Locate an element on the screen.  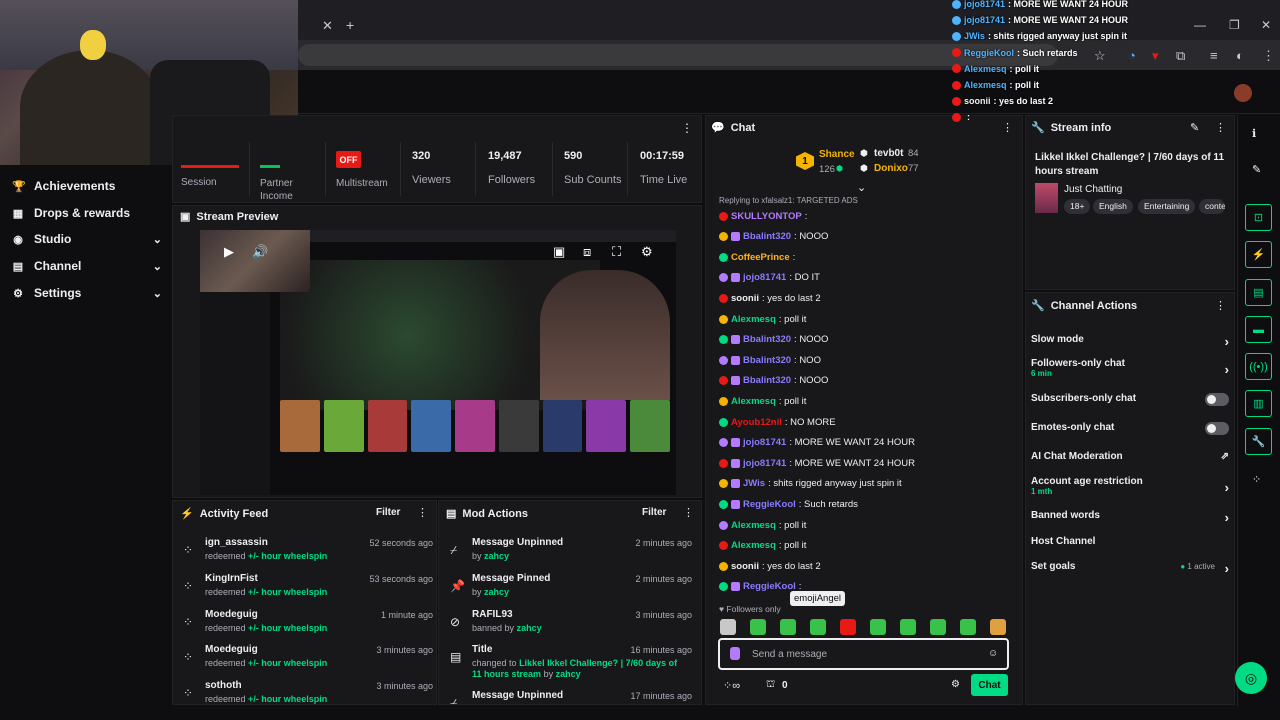
rail-broadcast-button: ((•)) is located at coordinates (1258, 366).